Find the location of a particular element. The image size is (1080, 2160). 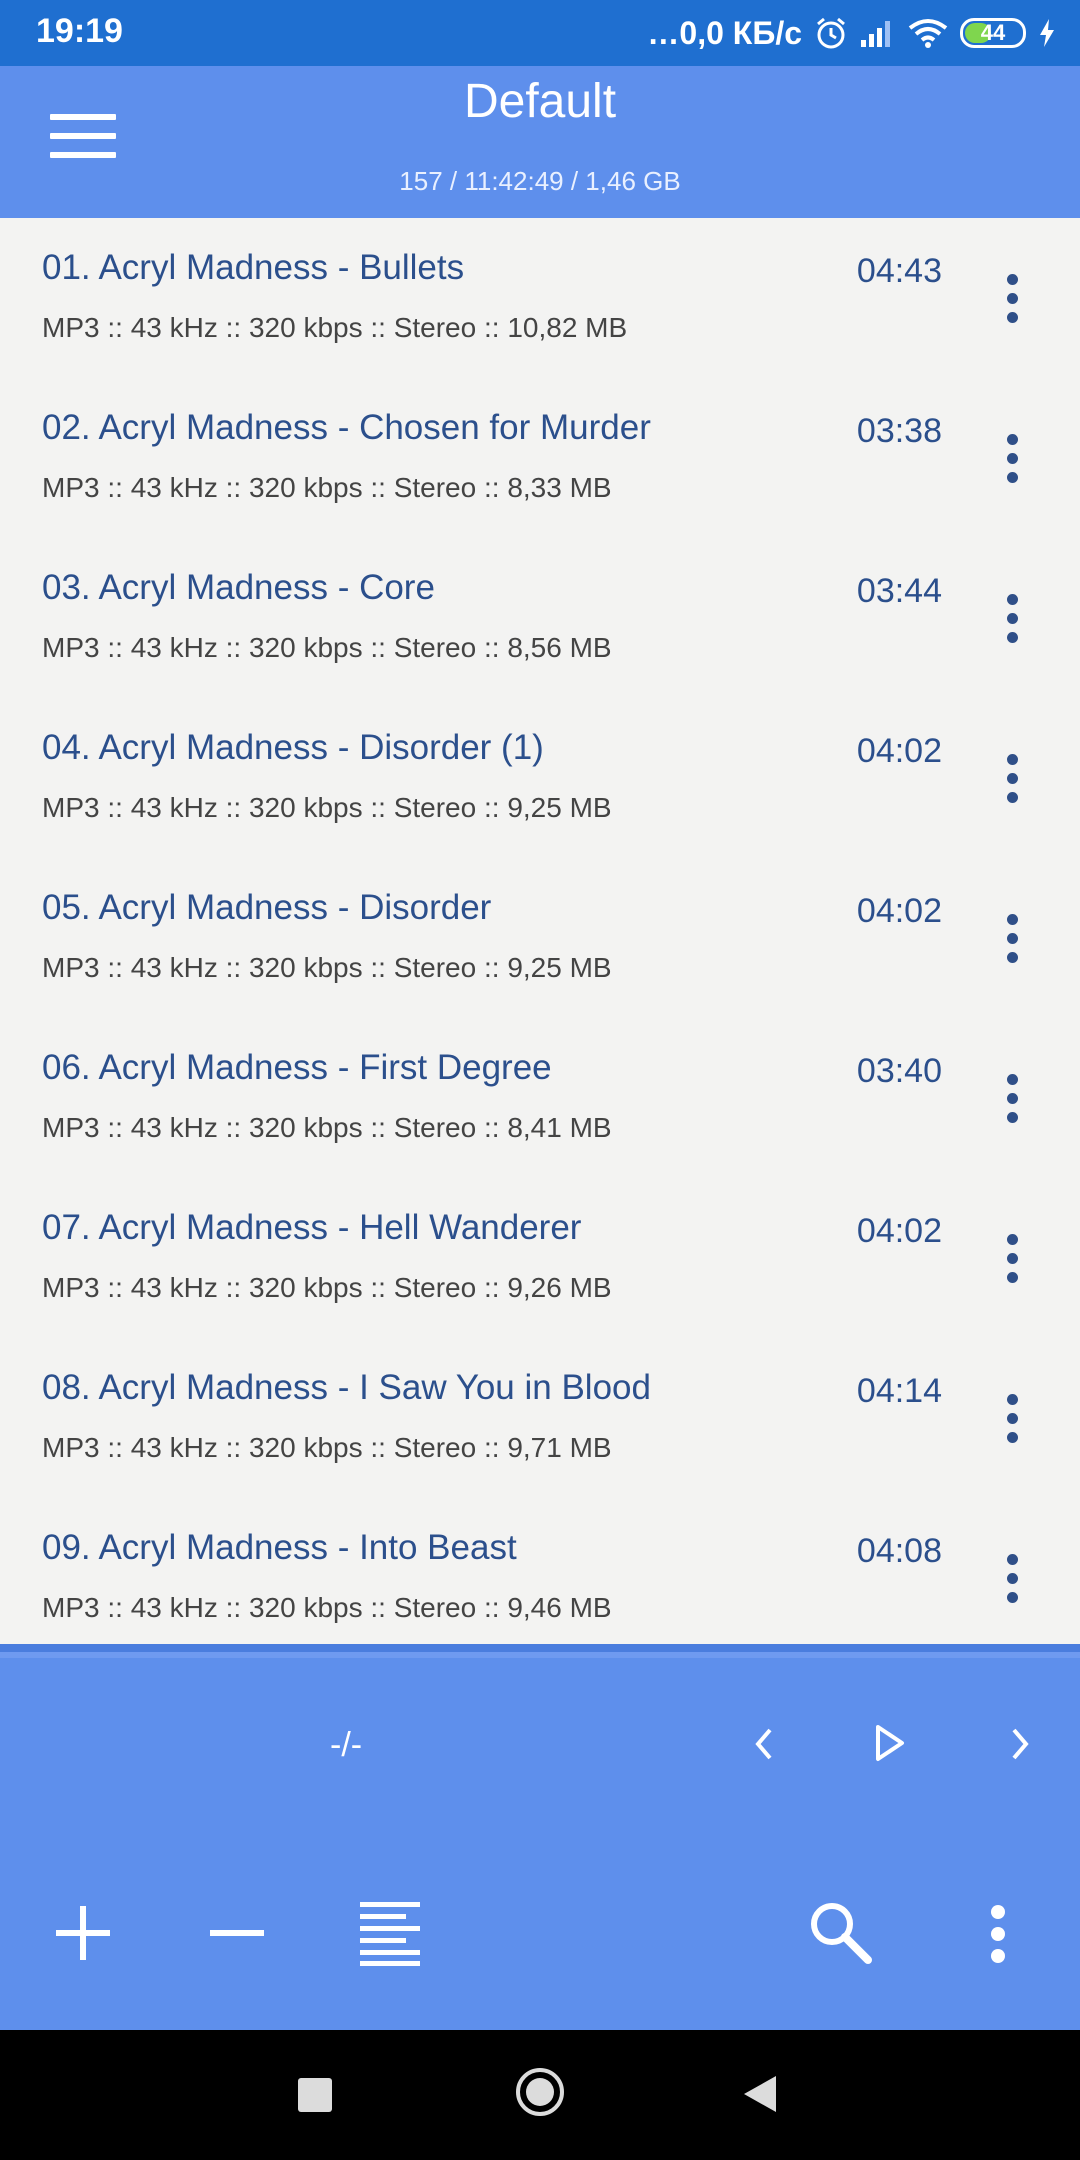

list-icon is located at coordinates (391, 1933).